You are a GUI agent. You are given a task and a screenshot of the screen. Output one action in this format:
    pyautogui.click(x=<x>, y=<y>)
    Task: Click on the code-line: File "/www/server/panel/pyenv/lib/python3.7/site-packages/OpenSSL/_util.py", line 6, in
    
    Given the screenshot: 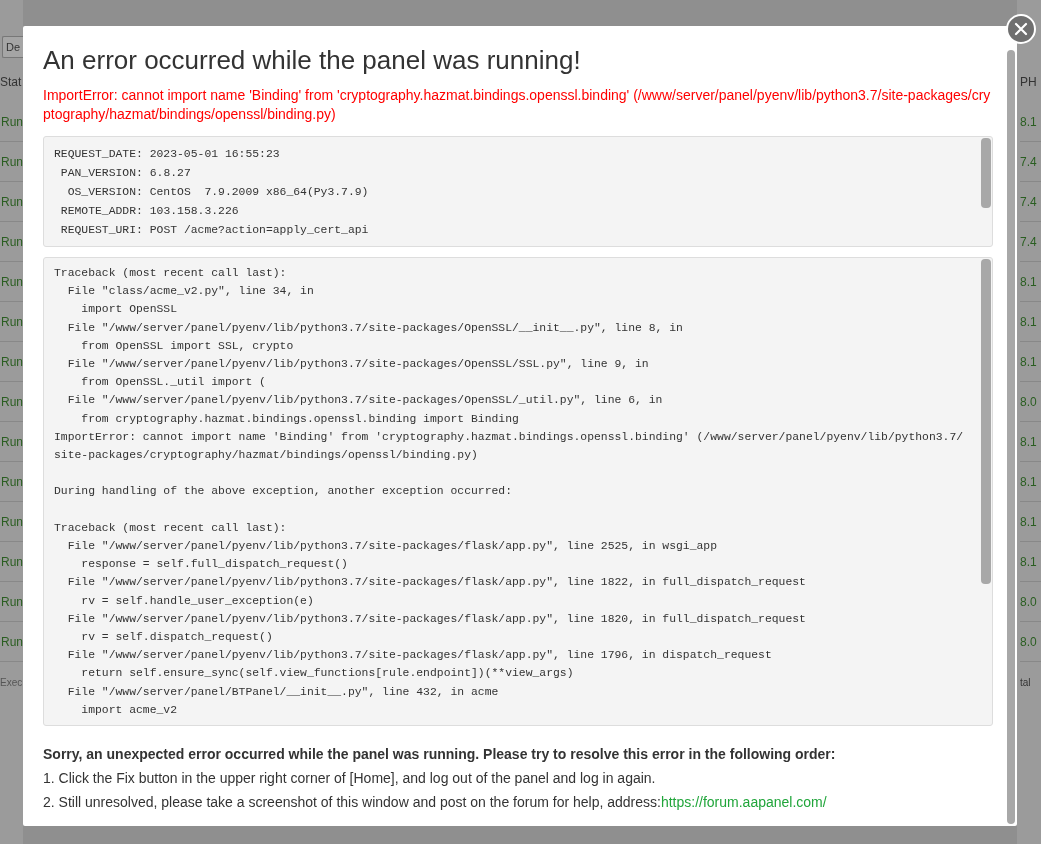 What is the action you would take?
    pyautogui.click(x=365, y=401)
    